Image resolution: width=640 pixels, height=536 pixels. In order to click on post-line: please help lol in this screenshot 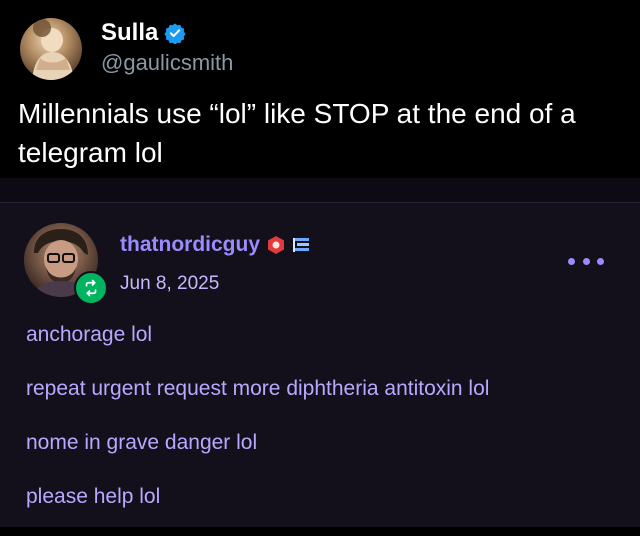, I will do `click(93, 496)`.